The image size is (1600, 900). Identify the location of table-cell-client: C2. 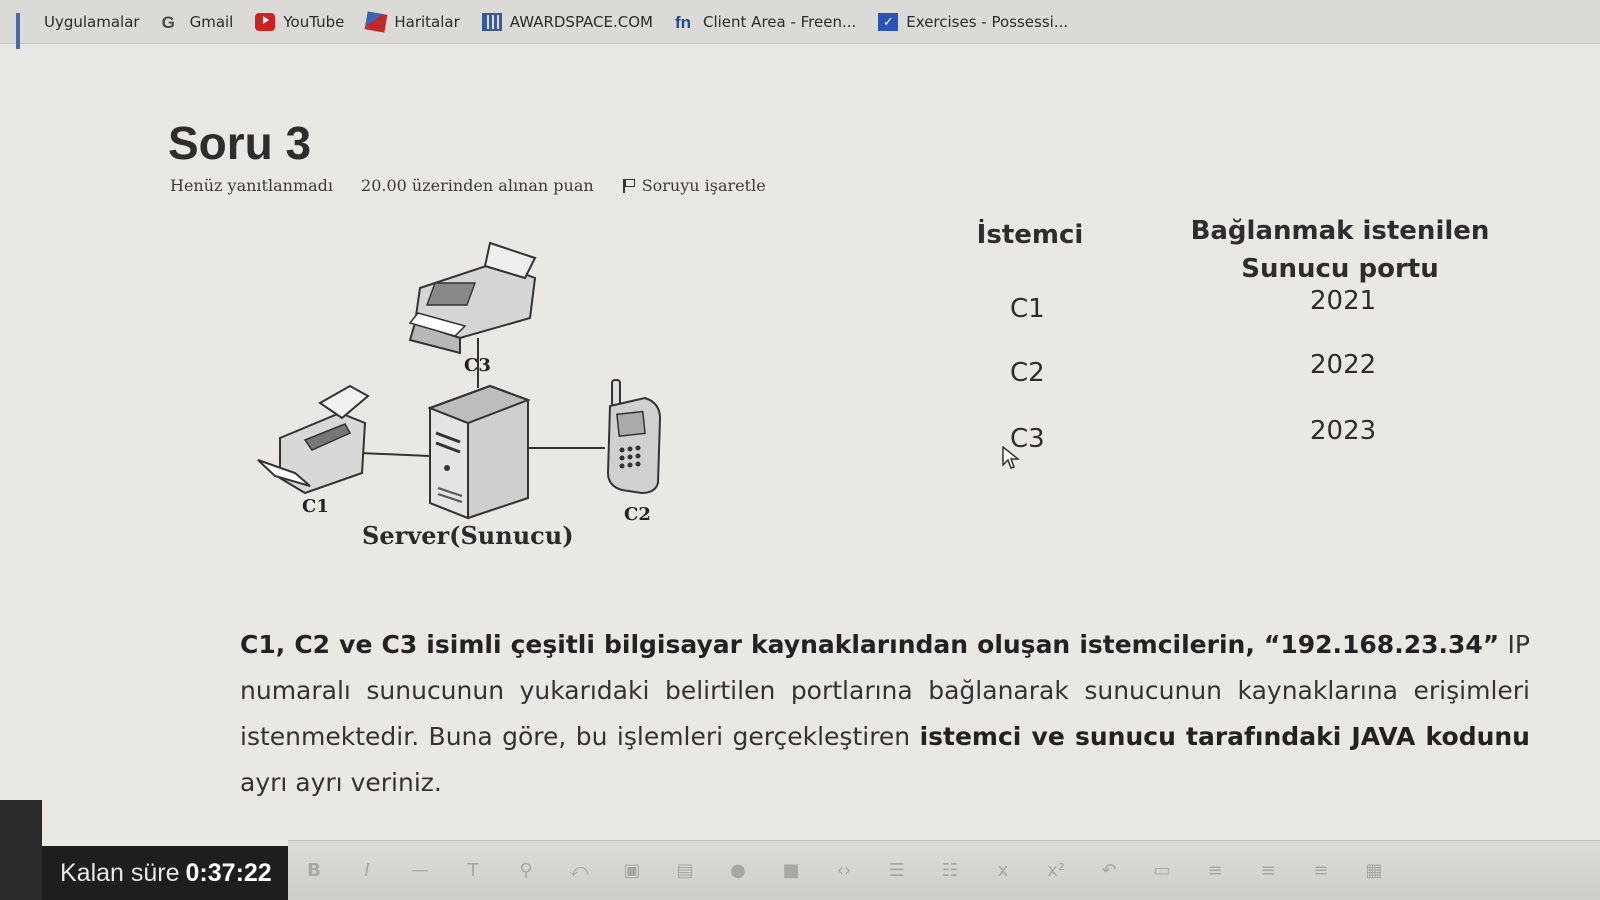
(1027, 373).